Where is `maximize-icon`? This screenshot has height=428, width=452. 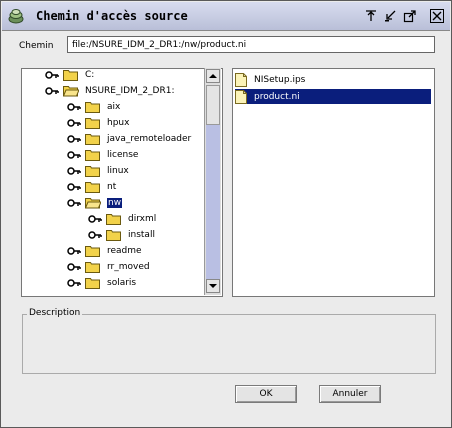 maximize-icon is located at coordinates (410, 16).